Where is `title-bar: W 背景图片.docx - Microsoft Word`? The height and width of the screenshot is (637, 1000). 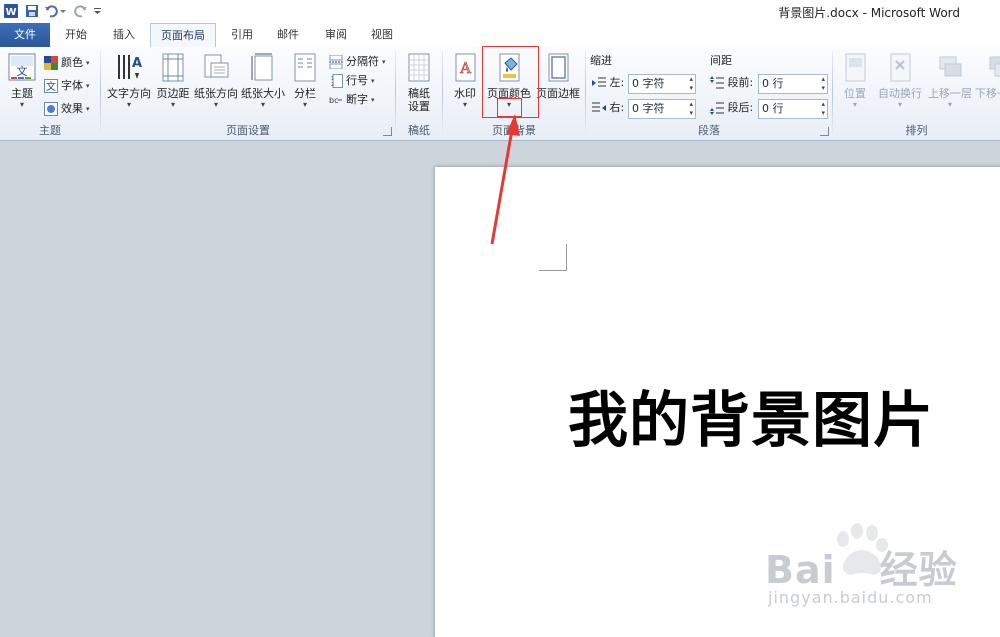 title-bar: W 背景图片.docx - Microsoft Word is located at coordinates (500, 11).